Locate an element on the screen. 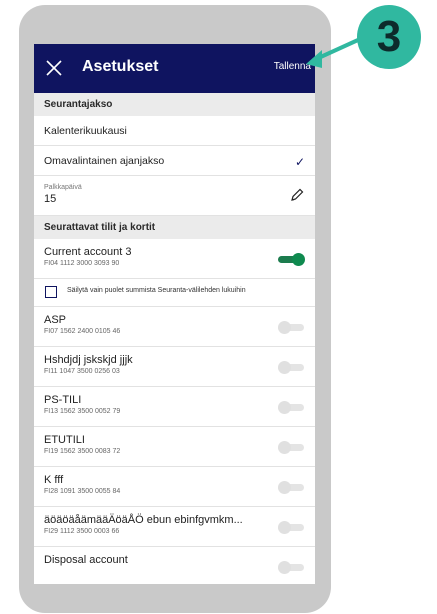 This screenshot has width=437, height=614. account-row: PS-TILI FI13 1562 3500 0052 79 is located at coordinates (174, 407).